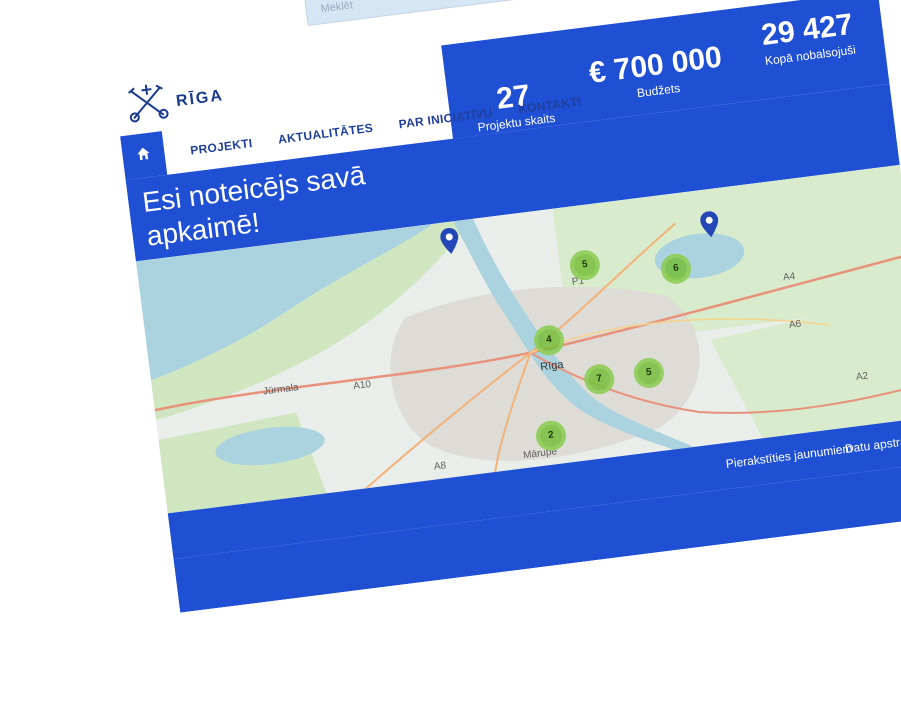 This screenshot has height=703, width=901. I want to click on footer-subscribe-link: Pierakstīties jaunumiem, so click(789, 456).